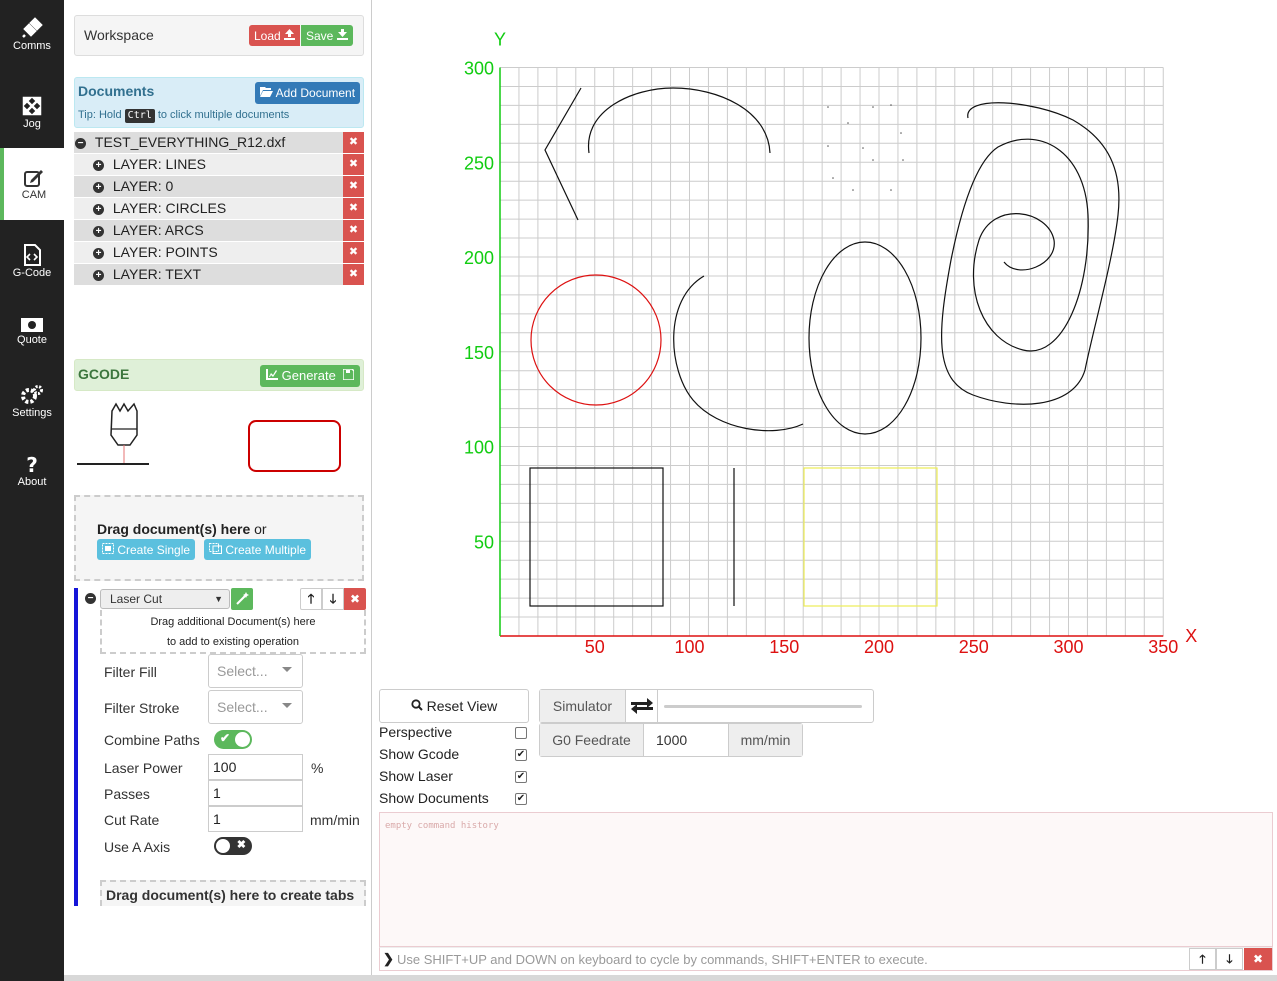 This screenshot has width=1277, height=981. I want to click on operation-type-select: Laser Cut ▼, so click(165, 599).